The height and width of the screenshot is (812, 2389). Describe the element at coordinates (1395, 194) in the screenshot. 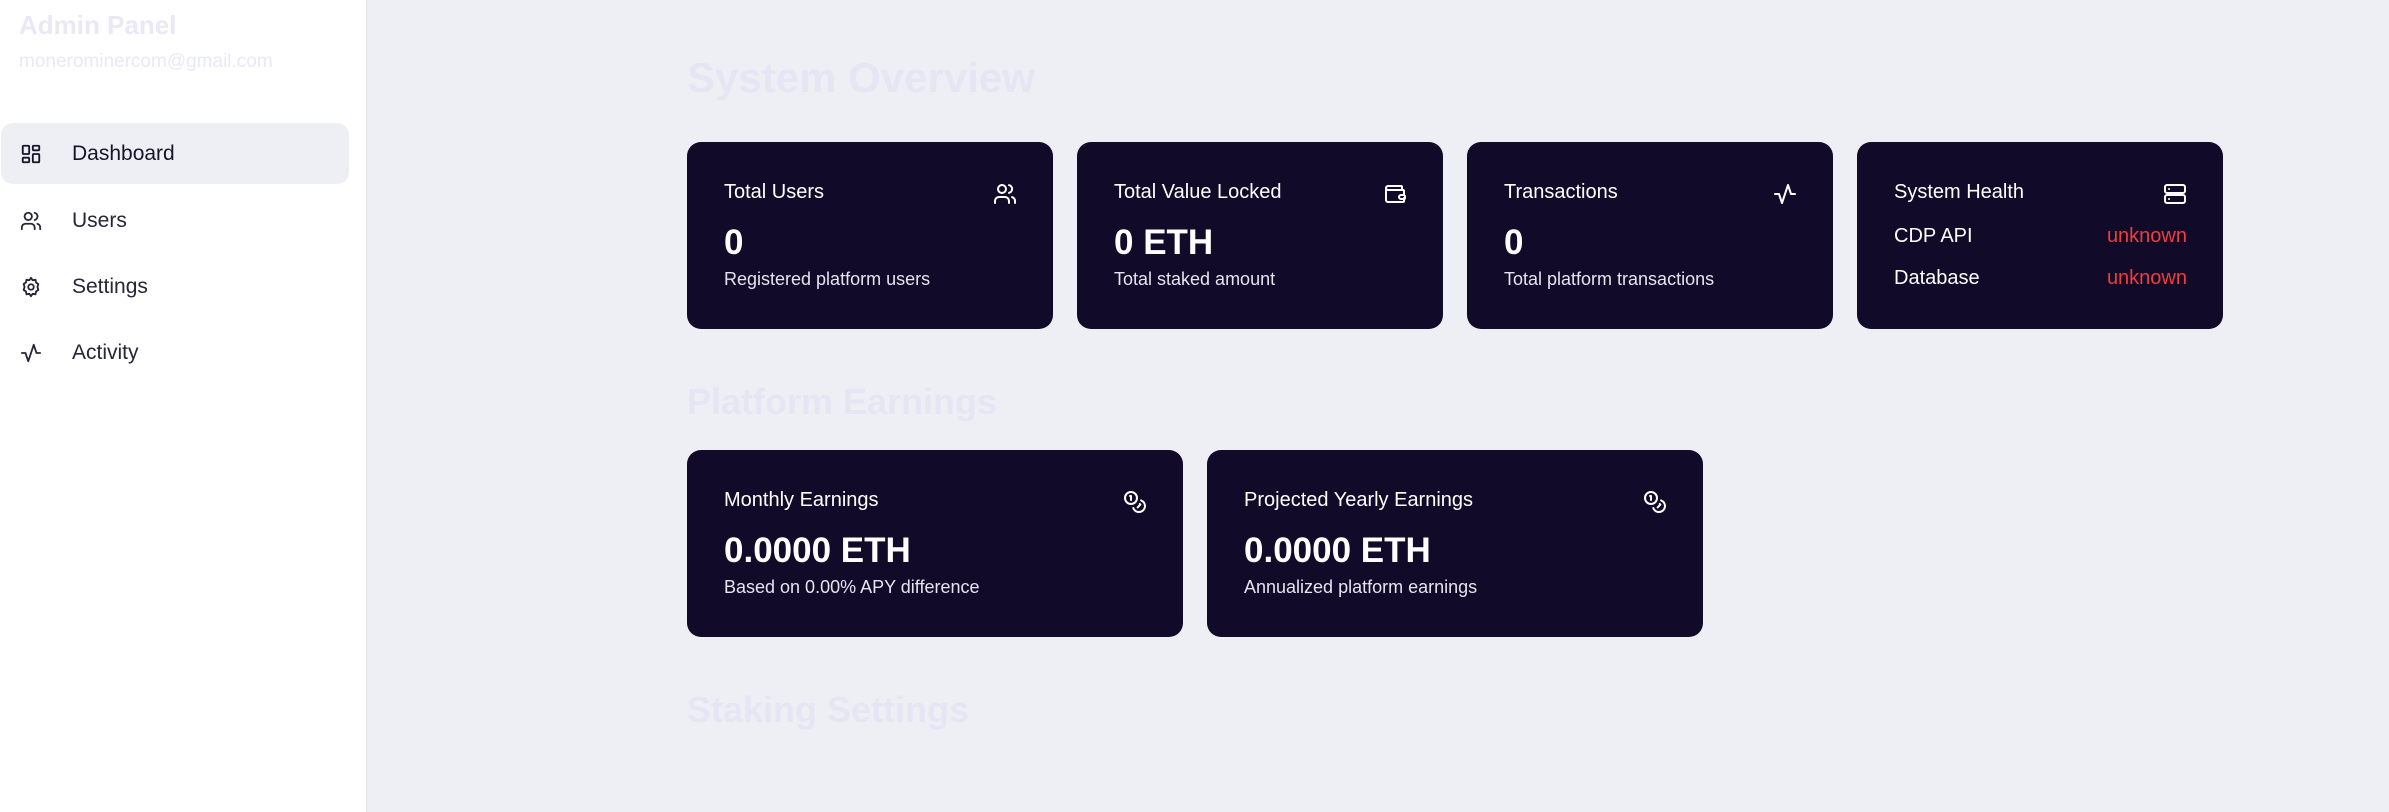

I see `wallet-icon` at that location.